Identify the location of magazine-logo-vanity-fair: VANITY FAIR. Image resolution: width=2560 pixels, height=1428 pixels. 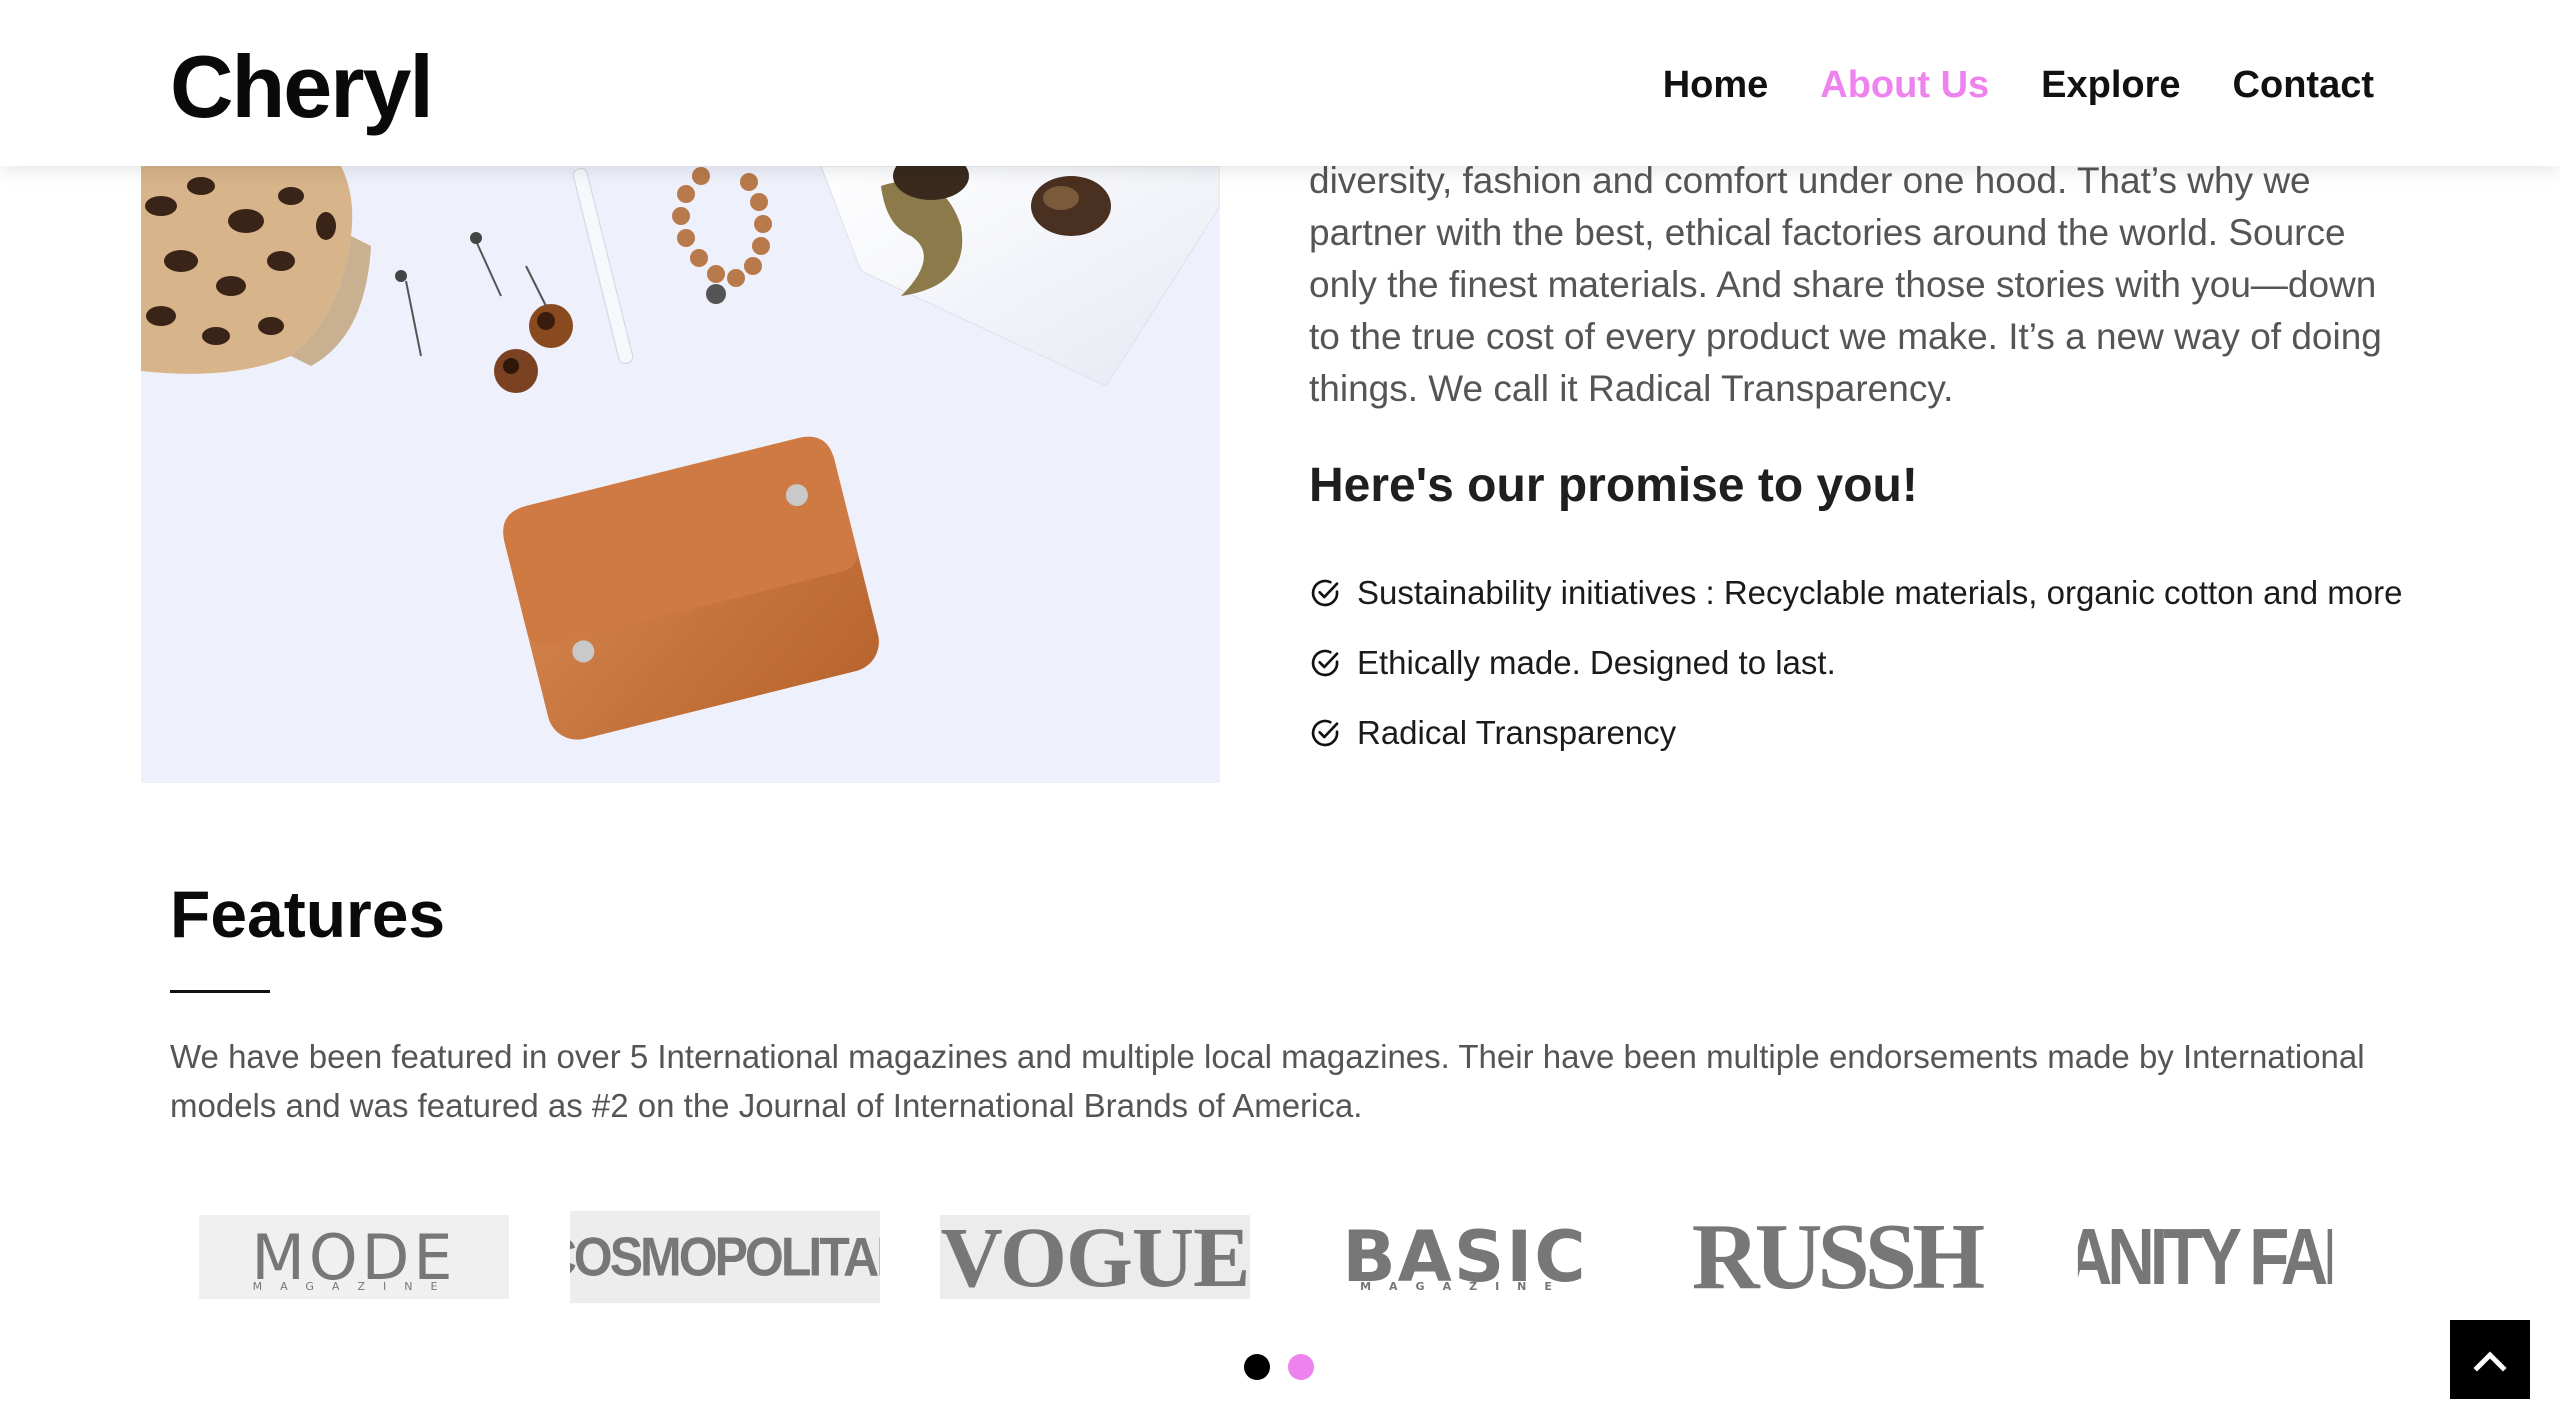
(2205, 1257).